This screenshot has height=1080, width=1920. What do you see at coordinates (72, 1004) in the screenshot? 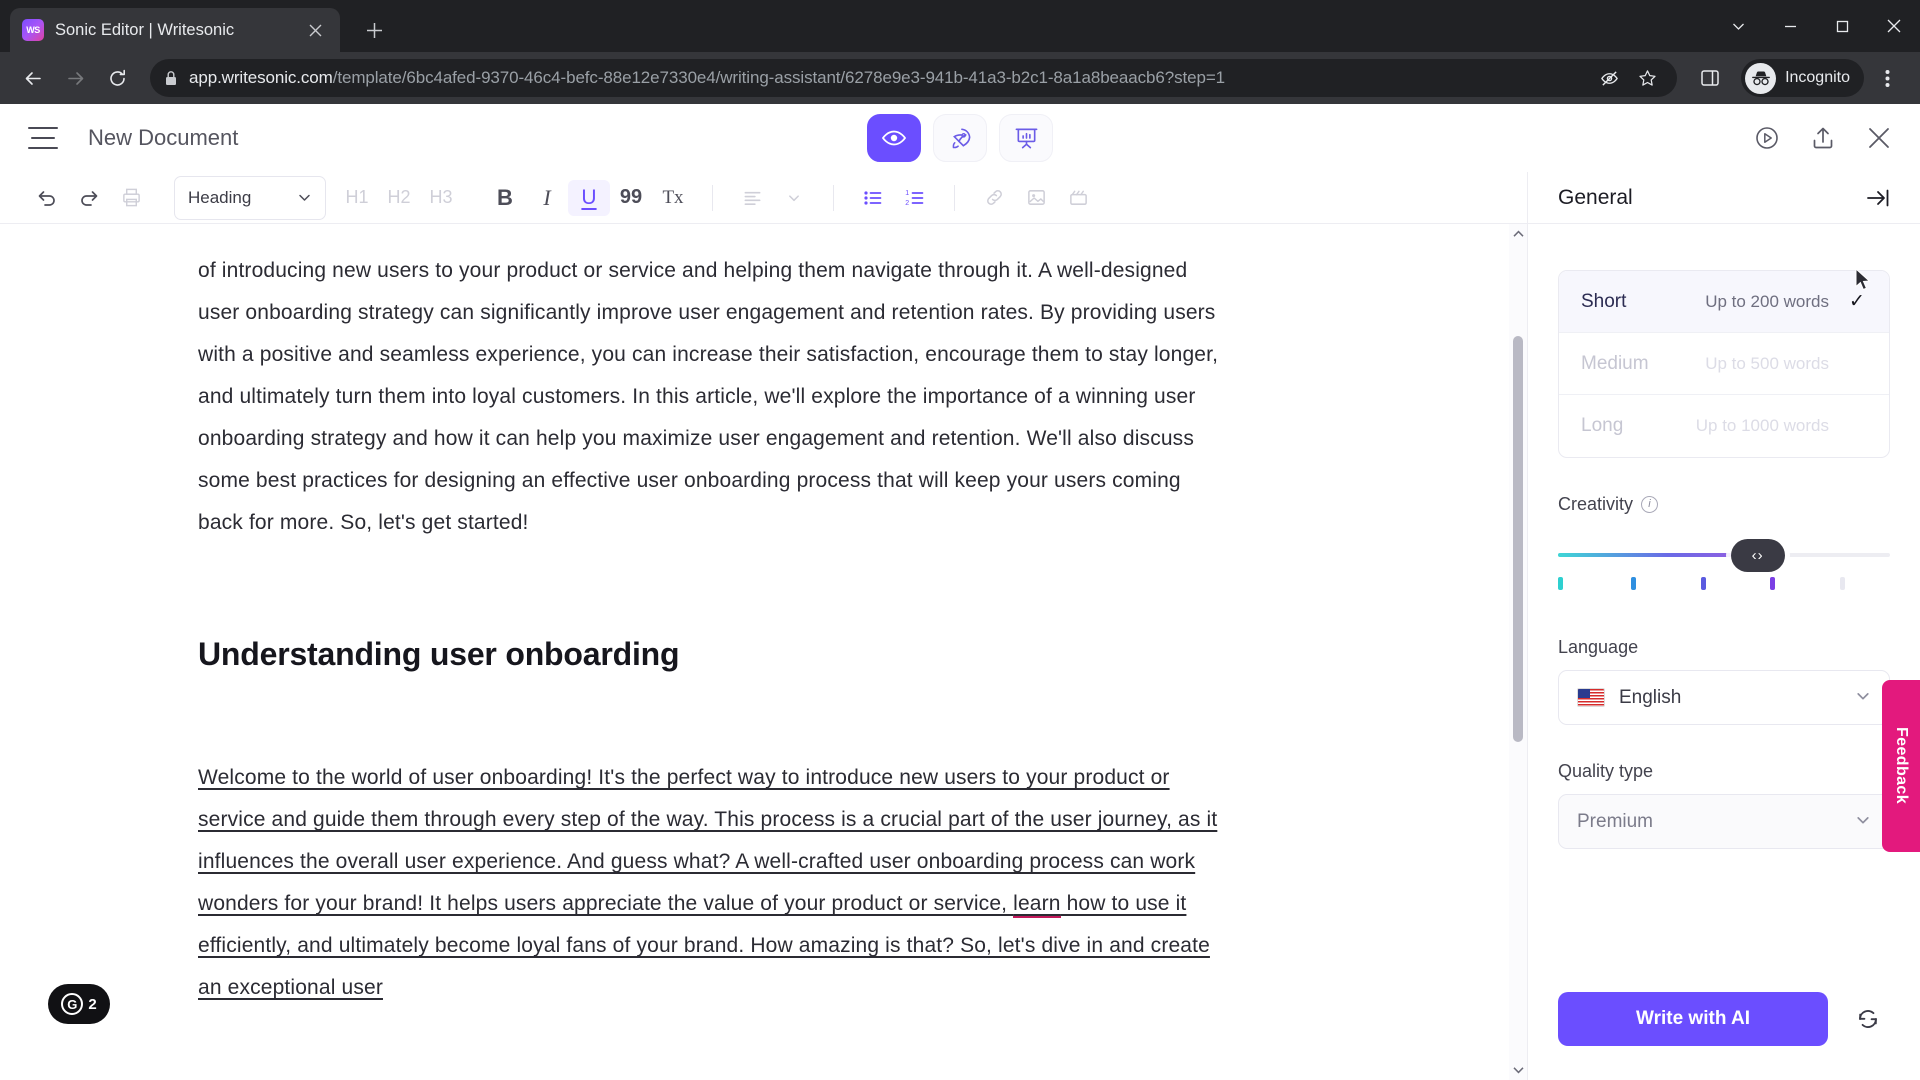
I see `grammarly-icon: G` at bounding box center [72, 1004].